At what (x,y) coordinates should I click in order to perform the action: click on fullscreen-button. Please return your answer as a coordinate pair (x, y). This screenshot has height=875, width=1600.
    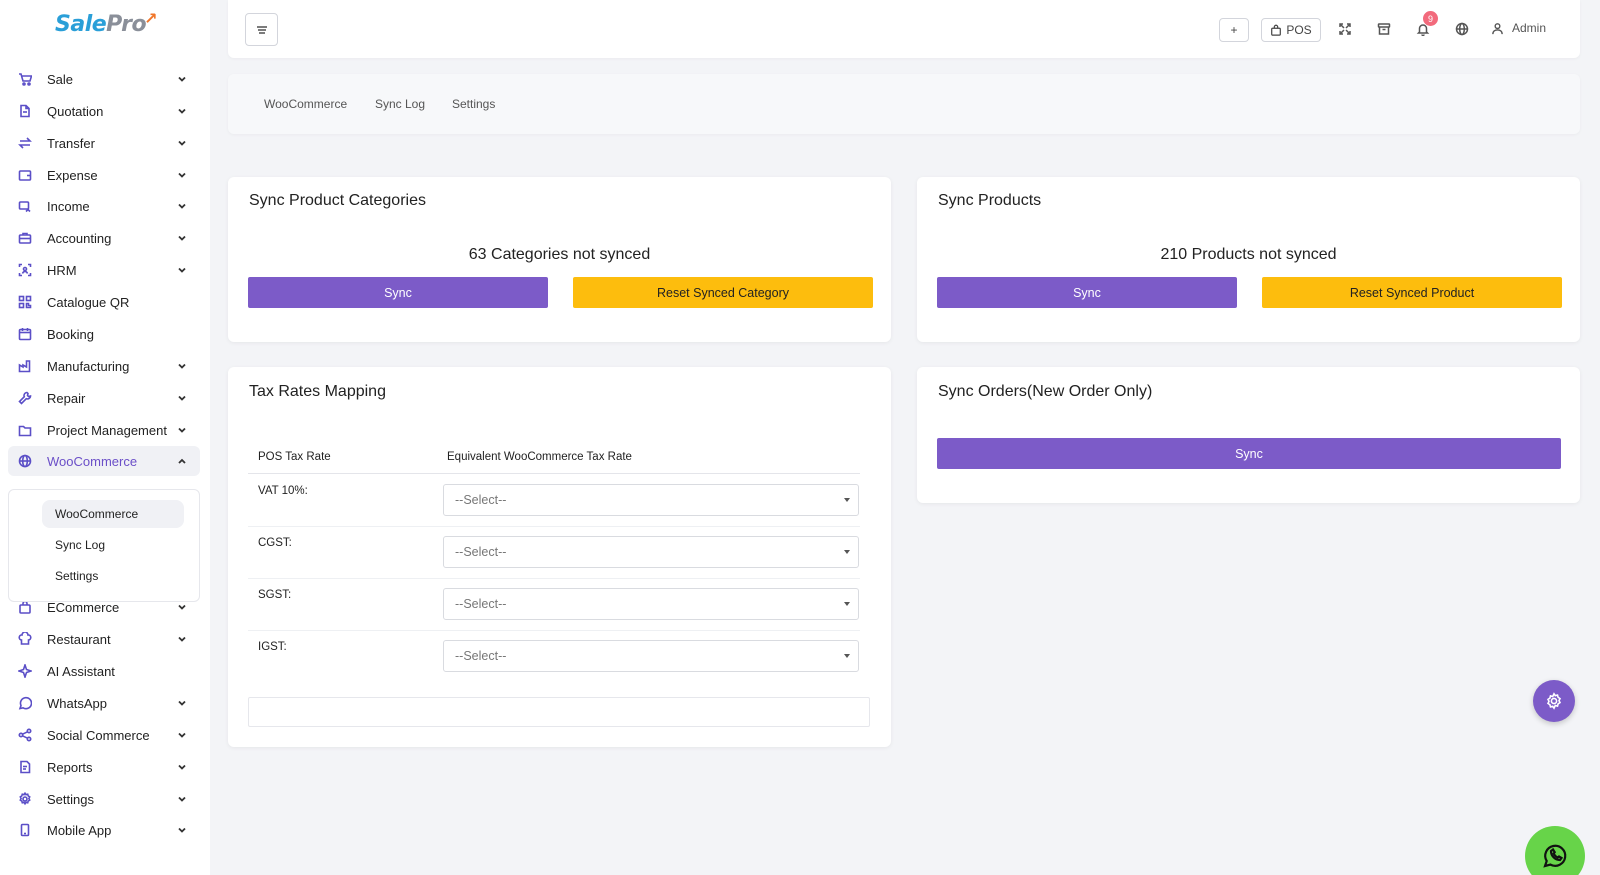
    Looking at the image, I should click on (1345, 29).